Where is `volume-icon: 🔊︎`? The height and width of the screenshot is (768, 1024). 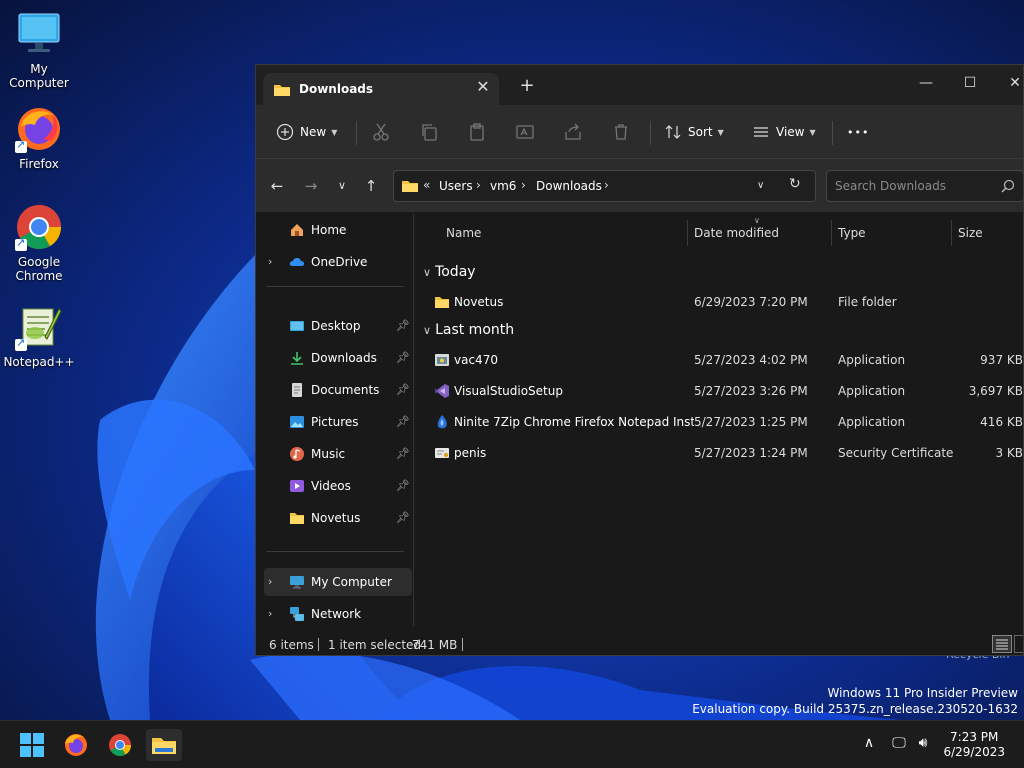
volume-icon: 🔊︎ is located at coordinates (923, 744).